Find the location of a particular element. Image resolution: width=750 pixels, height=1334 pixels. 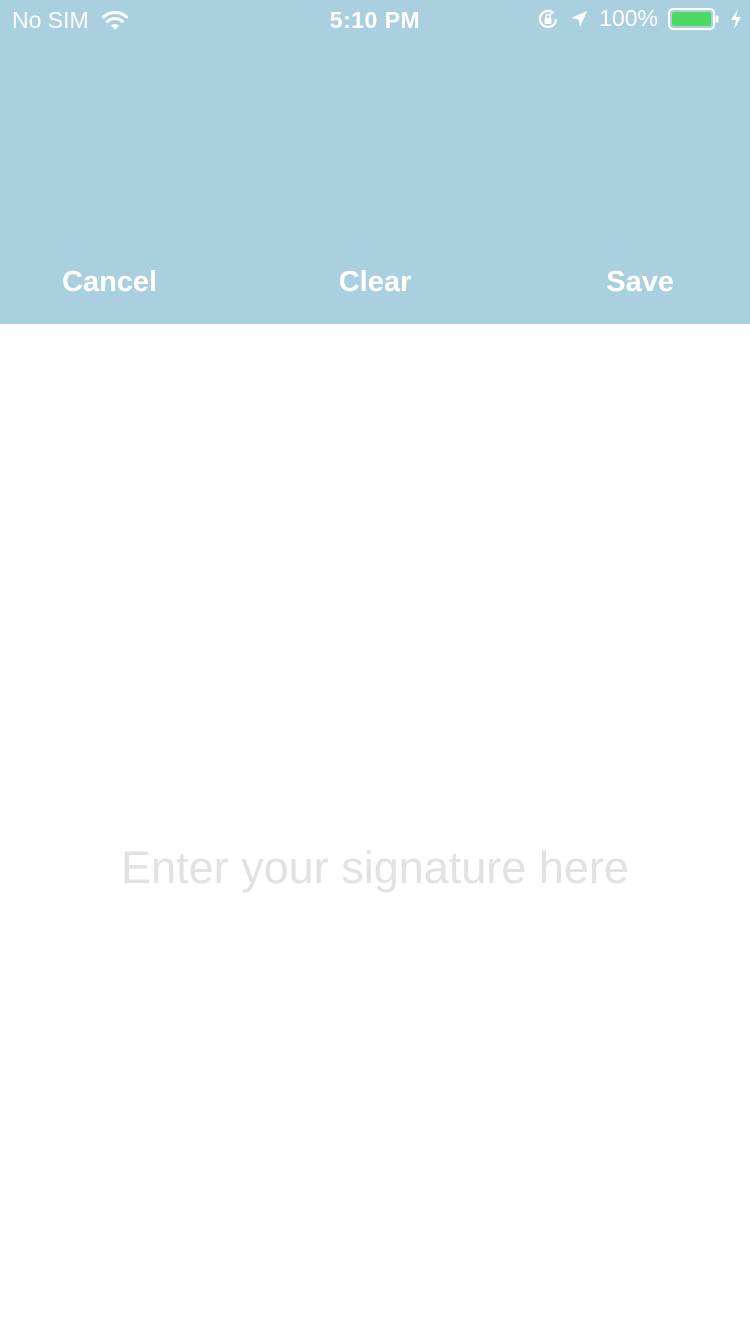

save-button: Save is located at coordinates (640, 282).